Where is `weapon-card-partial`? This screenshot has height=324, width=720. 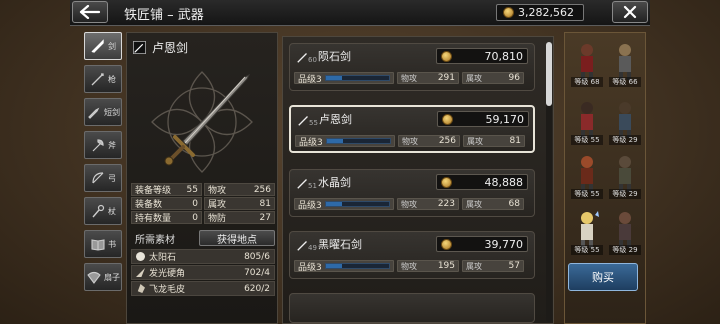
weapon-card-partial is located at coordinates (412, 308).